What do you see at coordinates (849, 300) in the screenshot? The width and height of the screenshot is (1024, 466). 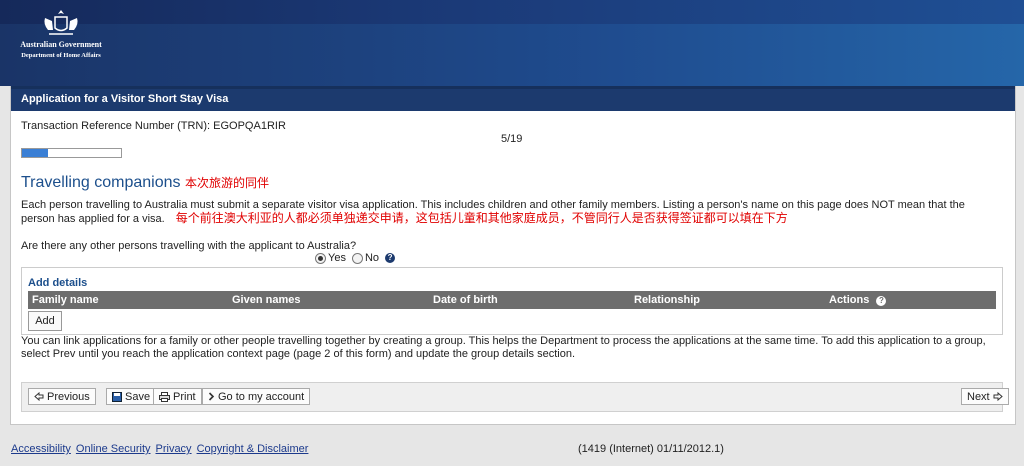 I see `actions-label: Actions` at bounding box center [849, 300].